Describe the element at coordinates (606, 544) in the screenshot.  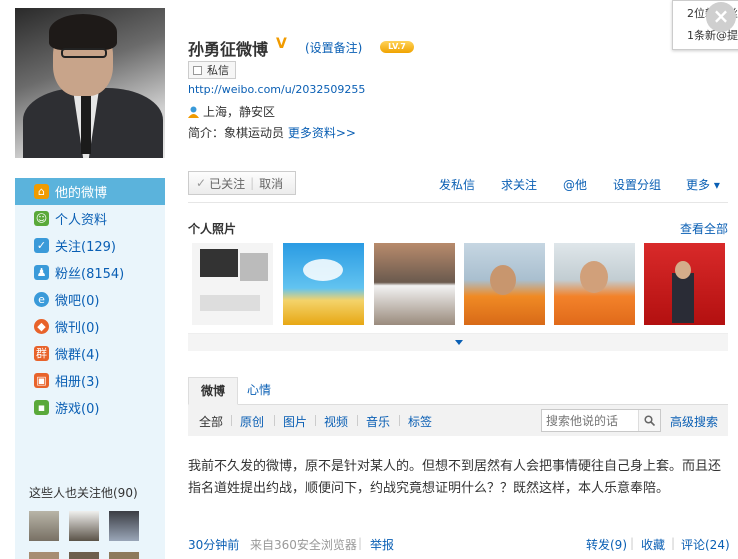
I see `repost-link: 转发(9)` at that location.